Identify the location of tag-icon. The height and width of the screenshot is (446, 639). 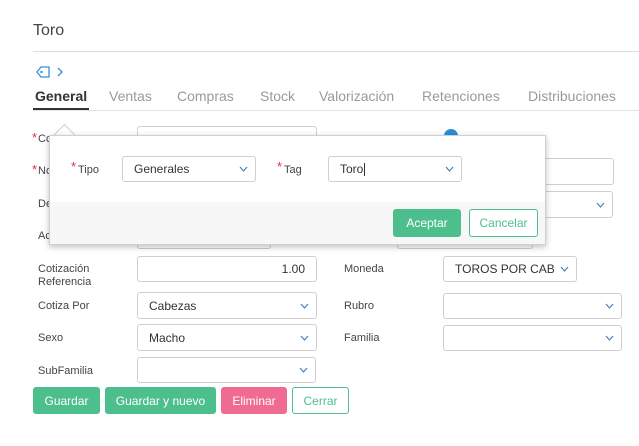
(43, 72).